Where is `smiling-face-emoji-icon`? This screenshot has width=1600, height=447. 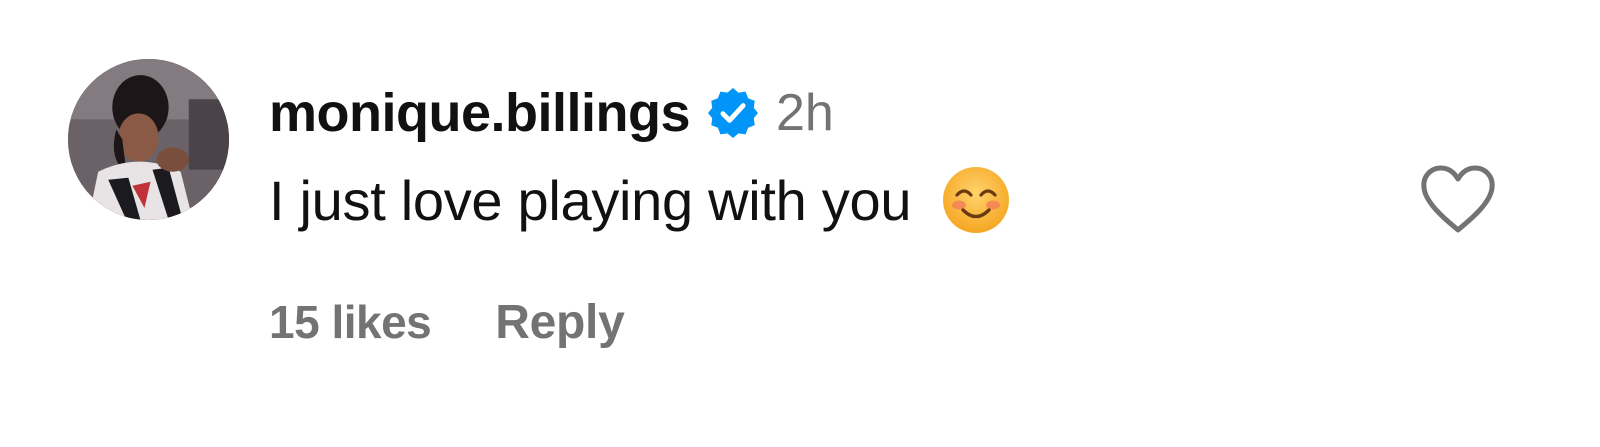
smiling-face-emoji-icon is located at coordinates (976, 200).